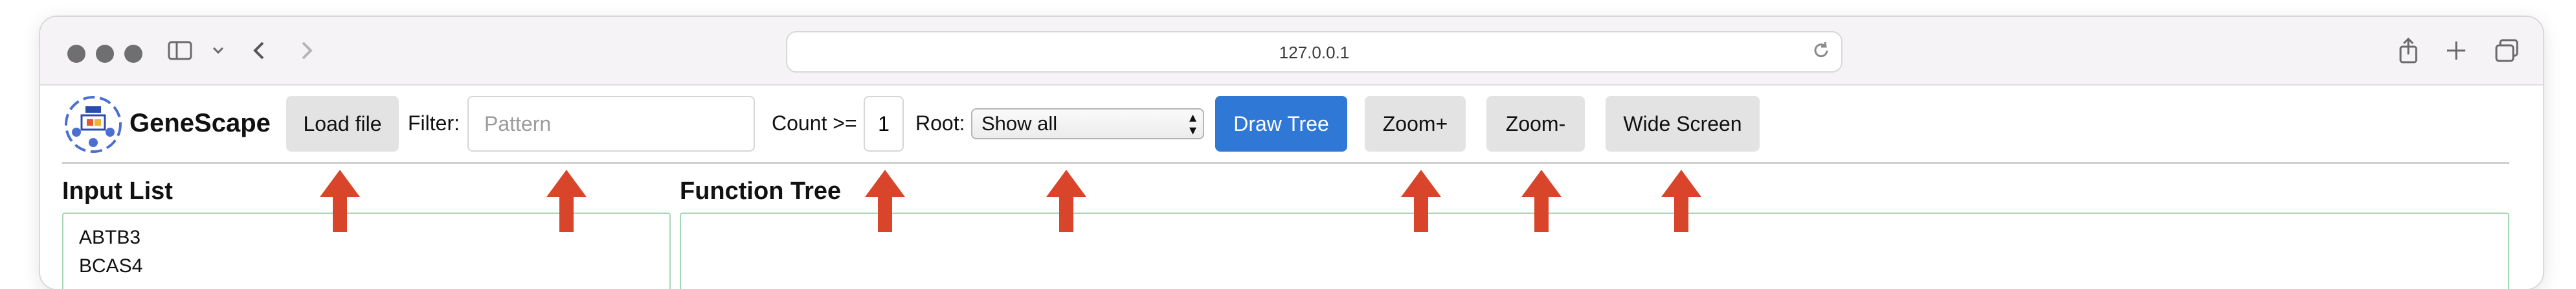 This screenshot has width=2576, height=289. What do you see at coordinates (93, 125) in the screenshot?
I see `genescape-logo` at bounding box center [93, 125].